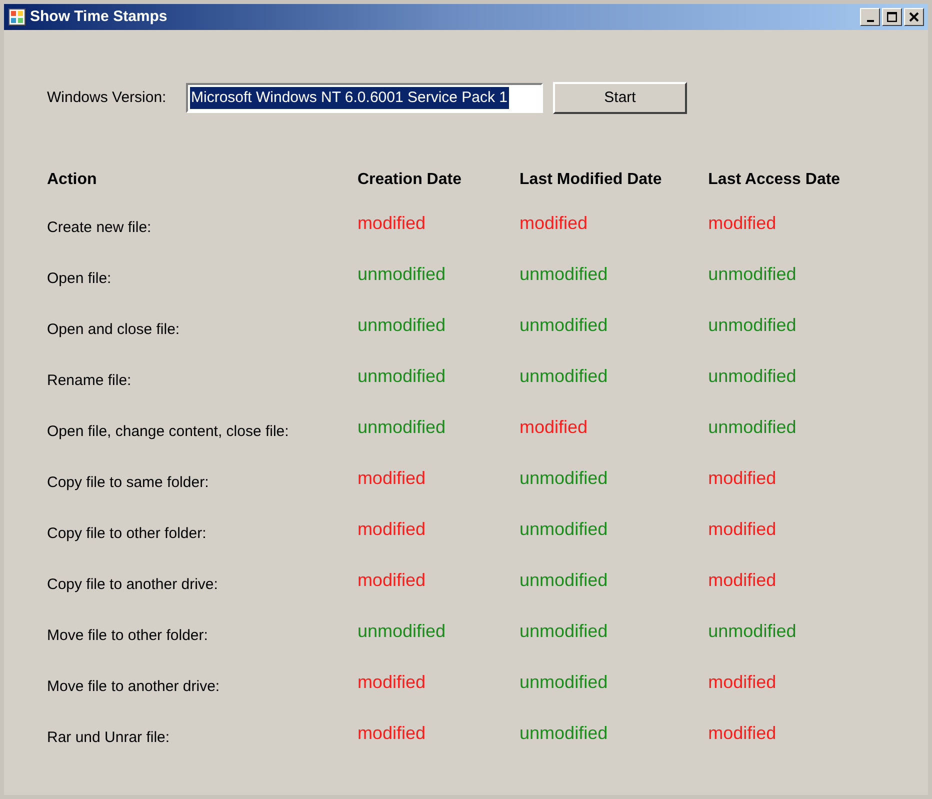 The image size is (932, 799). I want to click on maximize-button, so click(892, 17).